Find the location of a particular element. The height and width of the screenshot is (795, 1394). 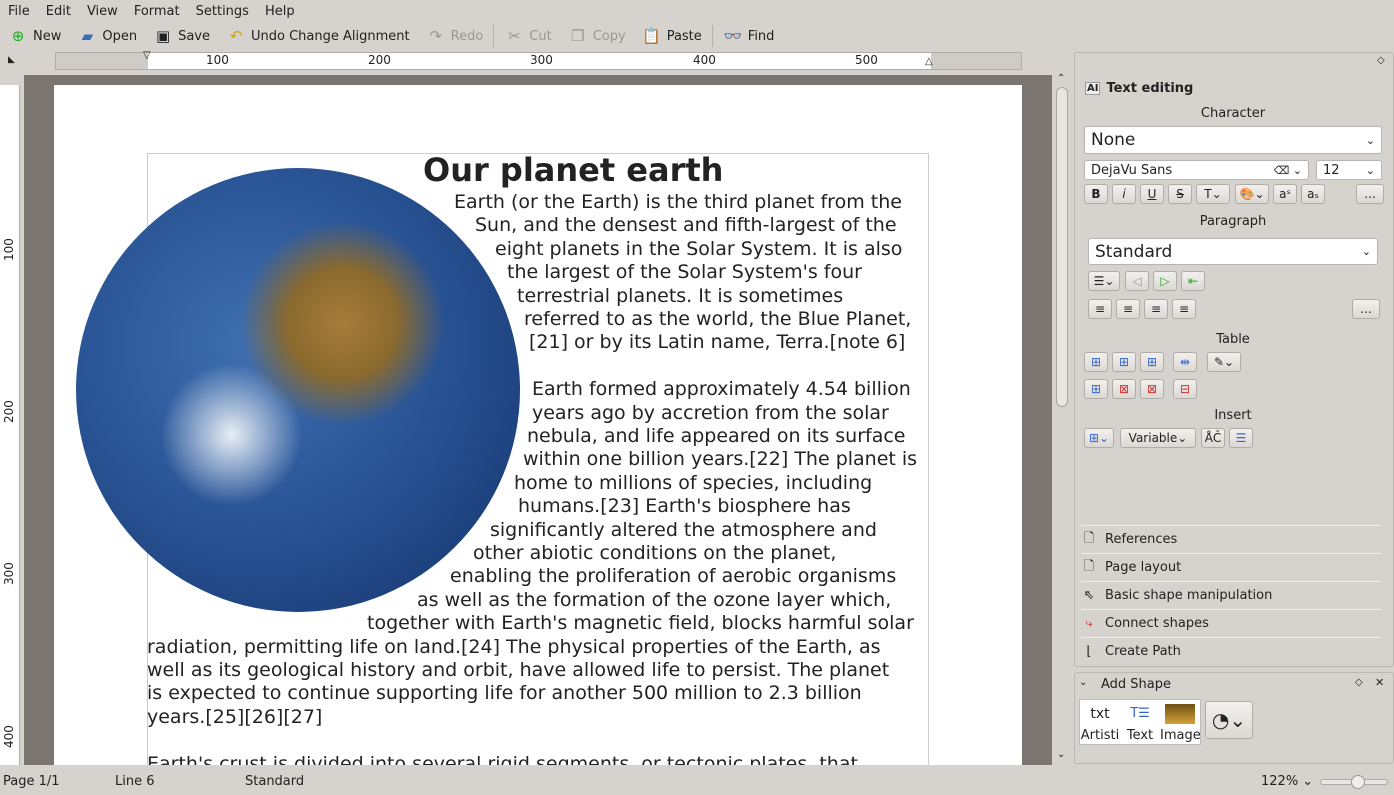

right-indent-marker: △ is located at coordinates (929, 61).